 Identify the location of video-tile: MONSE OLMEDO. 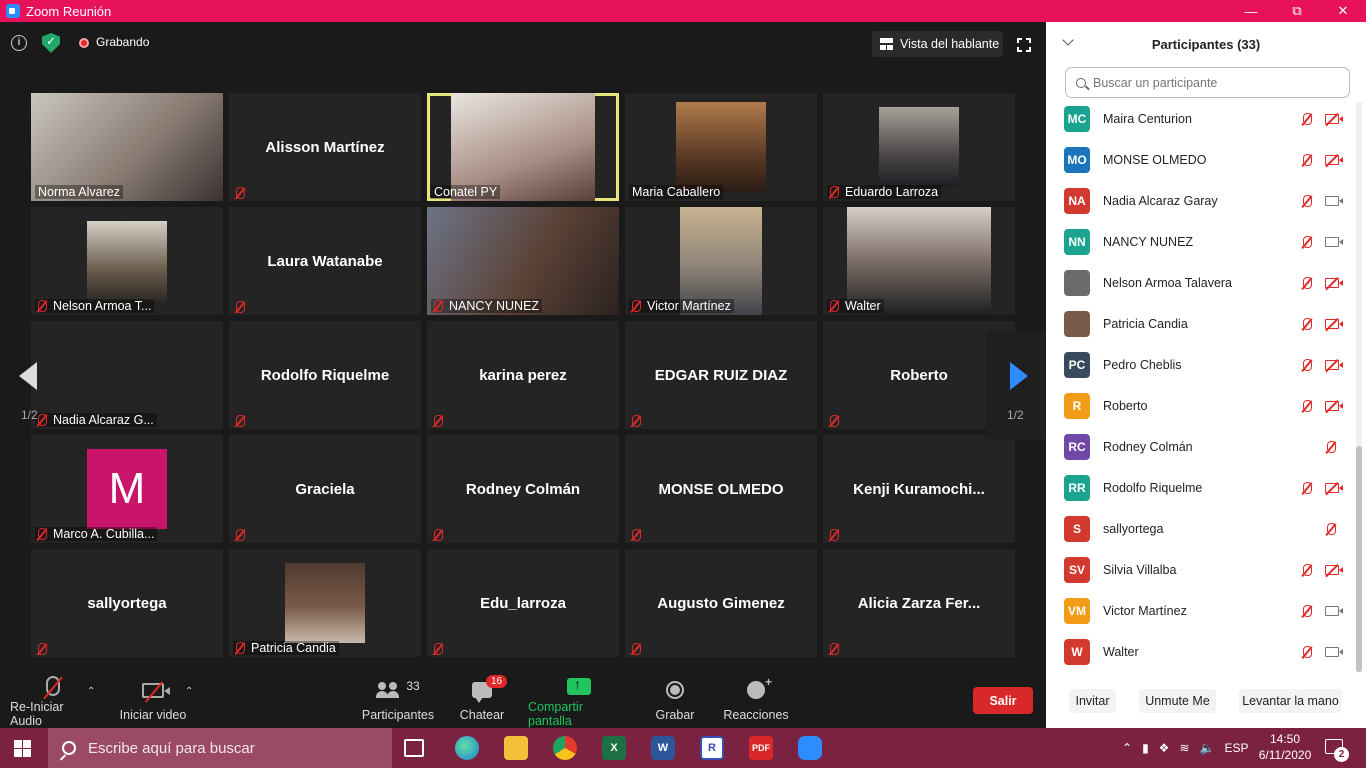
(721, 489).